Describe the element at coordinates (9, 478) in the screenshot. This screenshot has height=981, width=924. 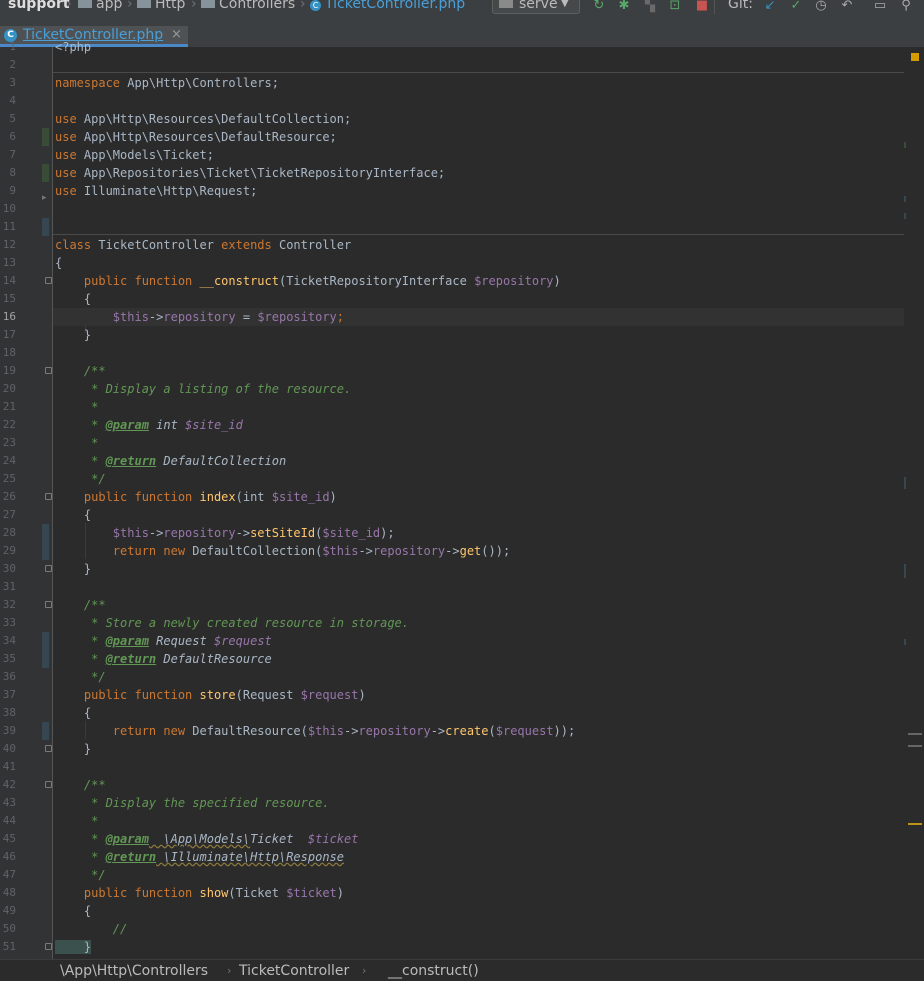
I see `line-number: 25` at that location.